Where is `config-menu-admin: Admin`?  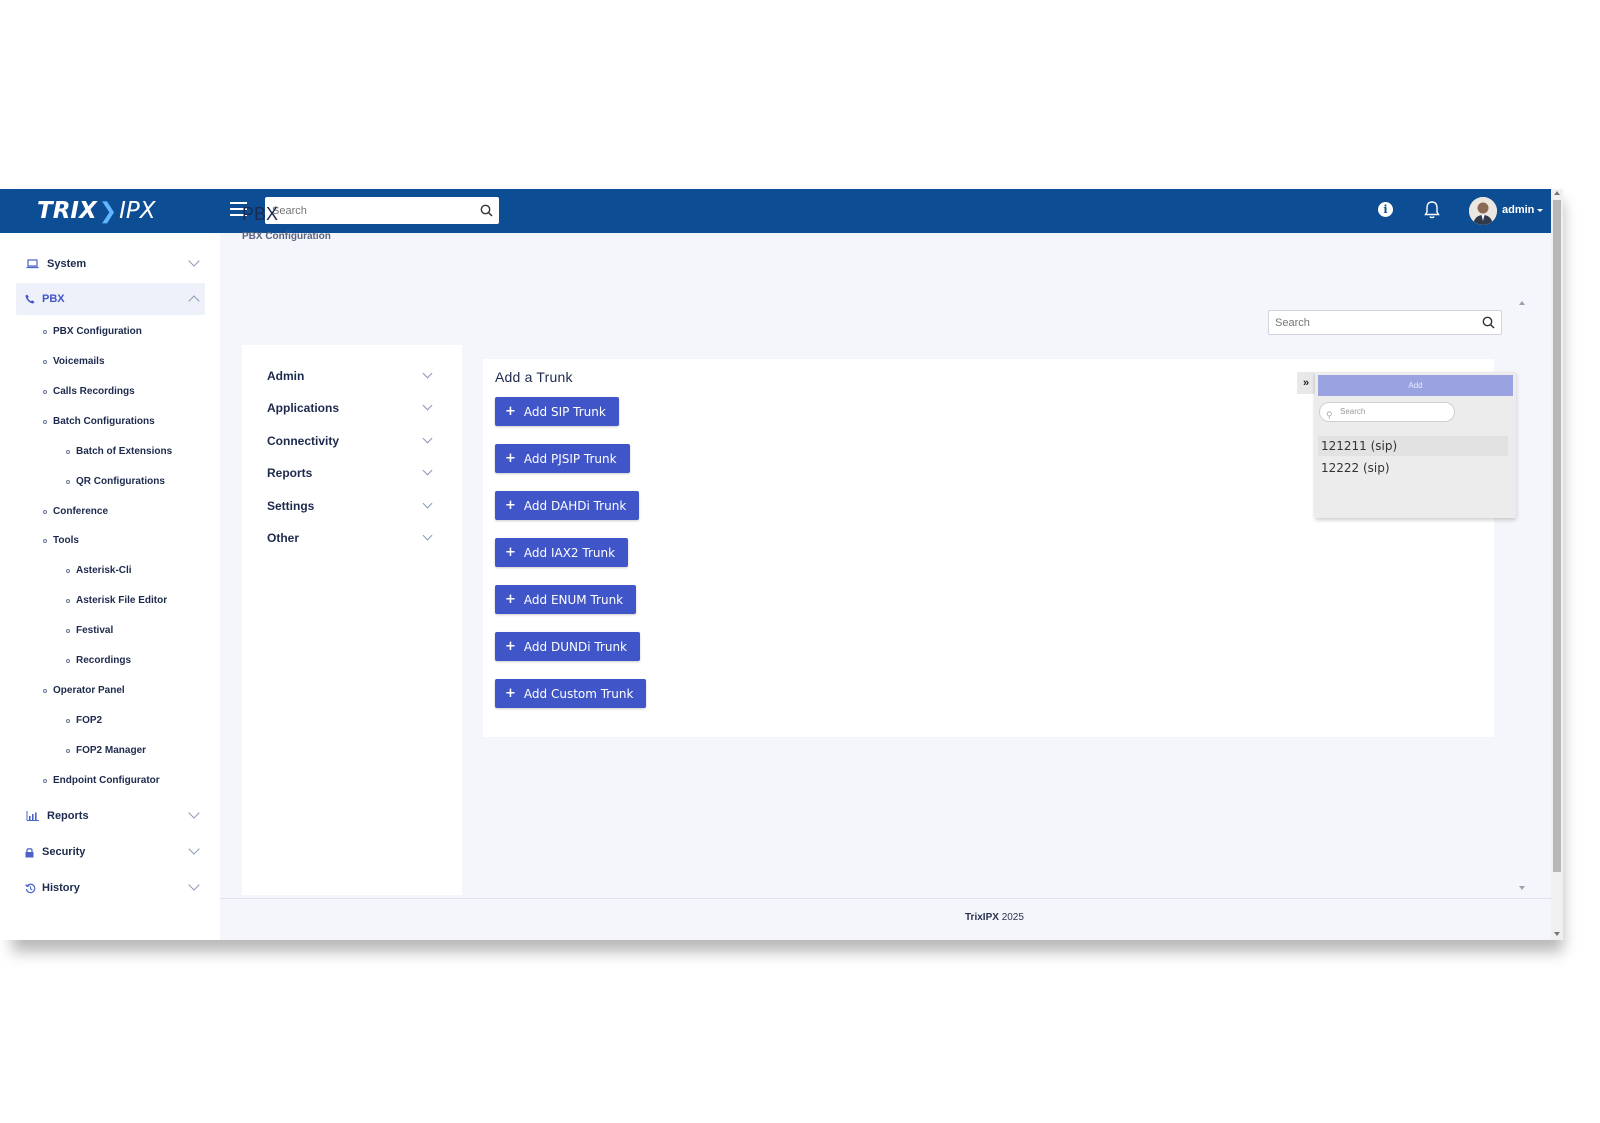 config-menu-admin: Admin is located at coordinates (285, 376).